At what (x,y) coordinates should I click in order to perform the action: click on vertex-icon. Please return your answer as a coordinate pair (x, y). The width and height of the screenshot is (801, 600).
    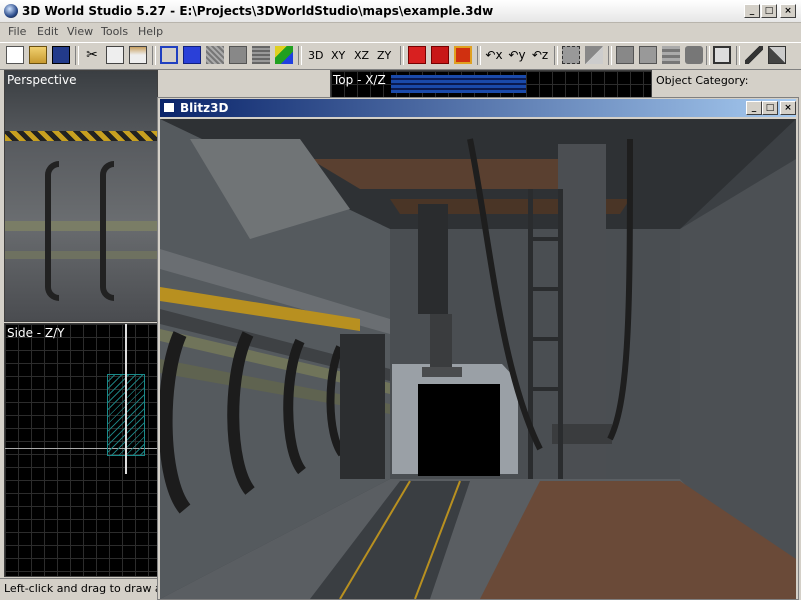
    Looking at the image, I should click on (594, 55).